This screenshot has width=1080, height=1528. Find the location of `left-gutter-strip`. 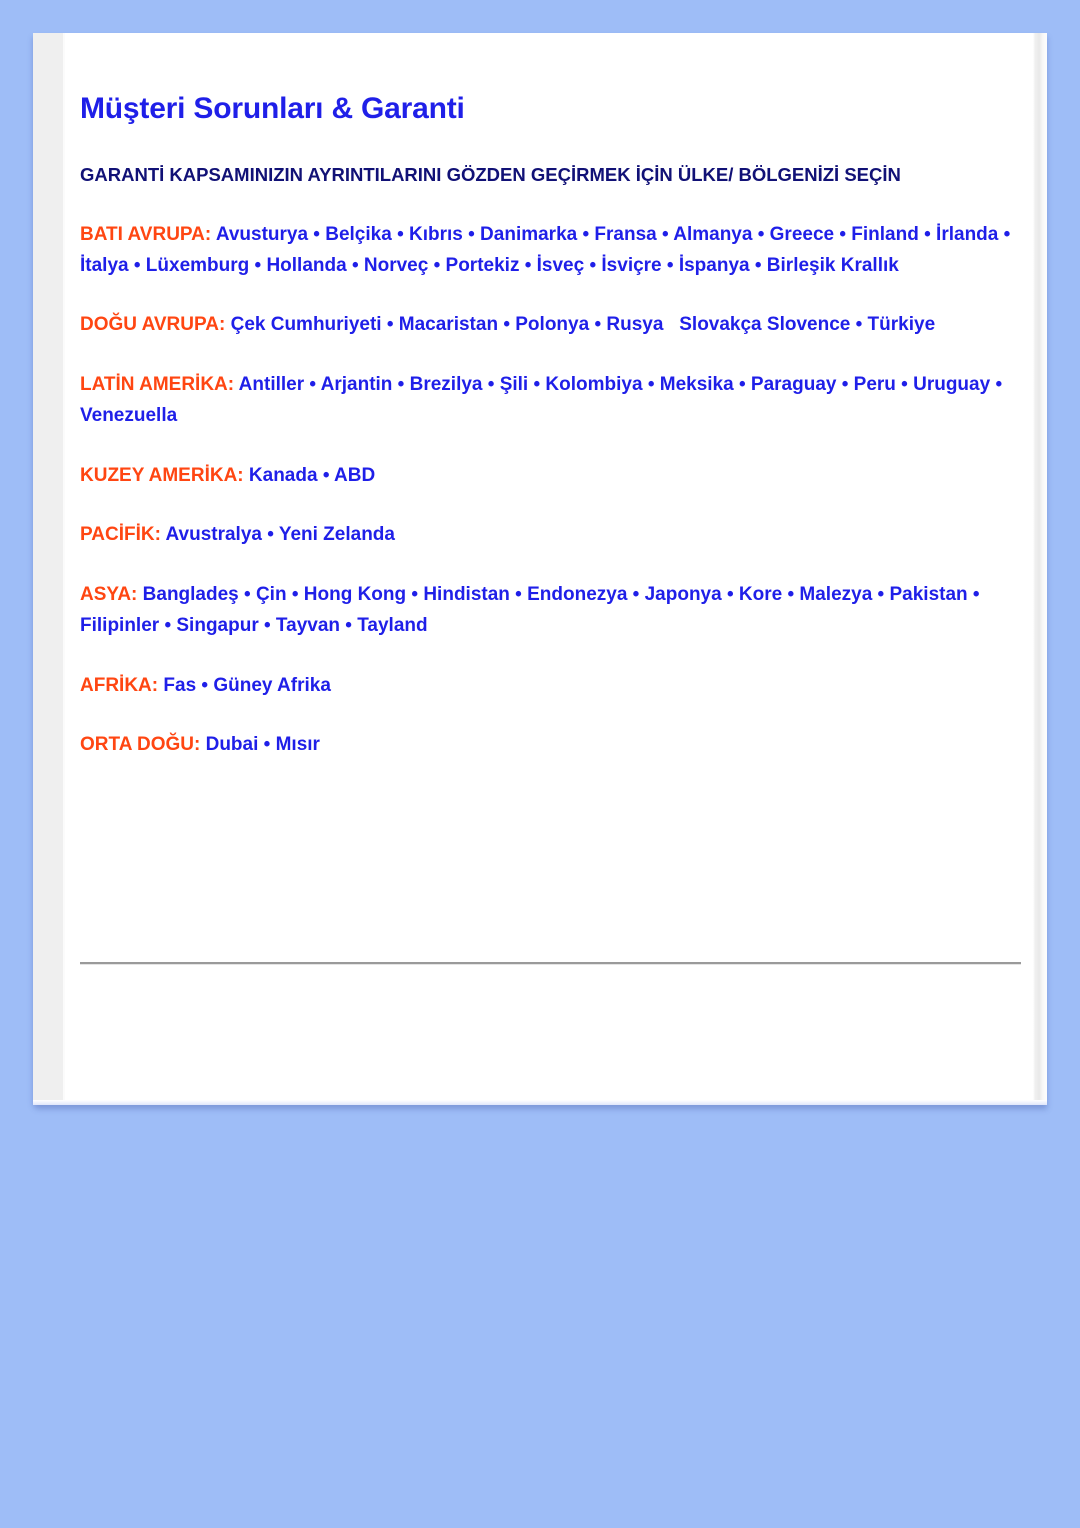

left-gutter-strip is located at coordinates (48, 569).